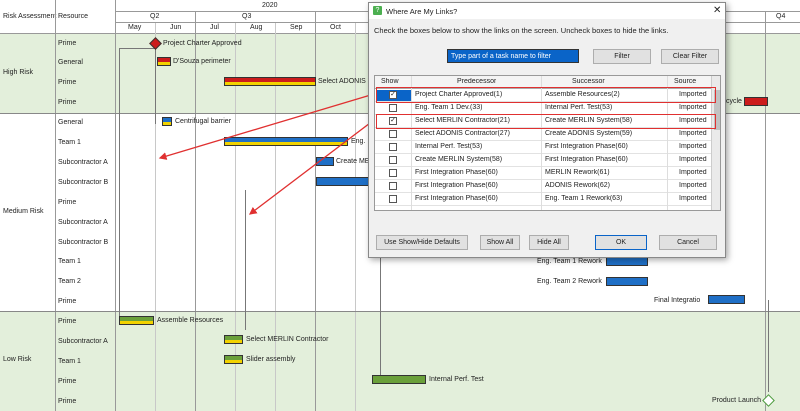 Image resolution: width=800 pixels, height=411 pixels. I want to click on filter-button: Filter, so click(622, 56).